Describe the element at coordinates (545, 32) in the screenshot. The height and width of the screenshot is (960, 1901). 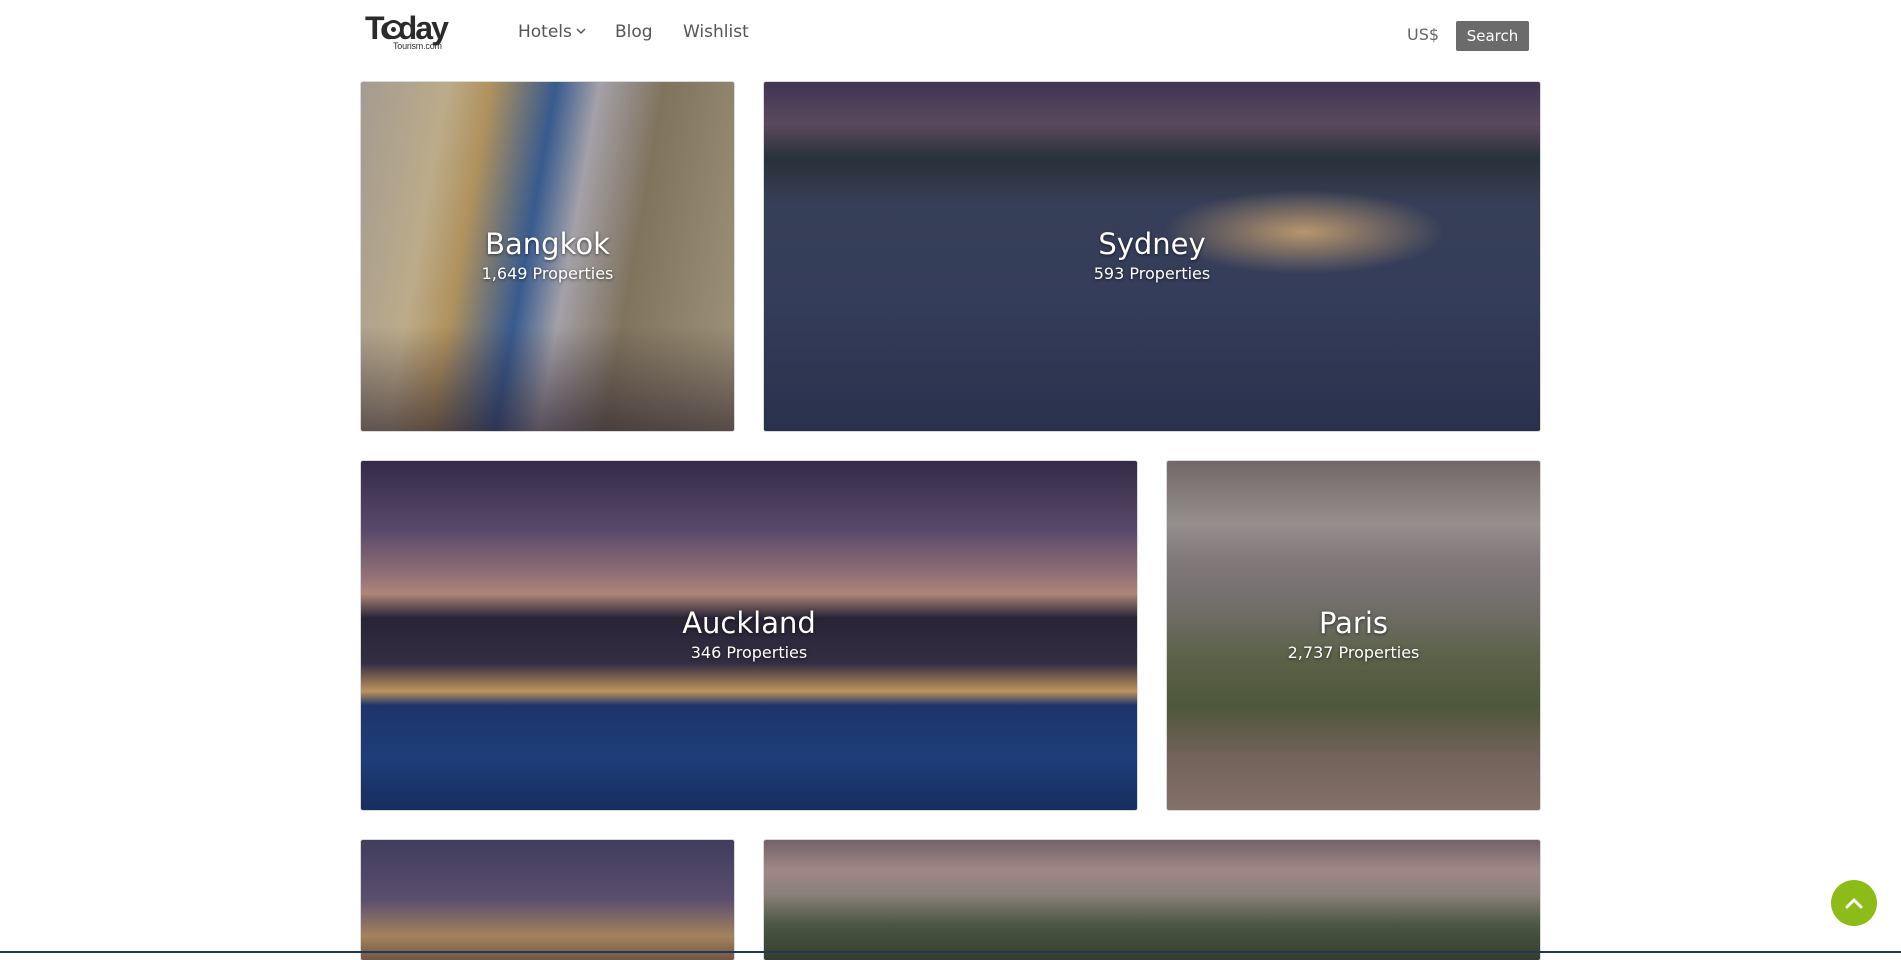
I see `nav-hotels-label: Hotels` at that location.